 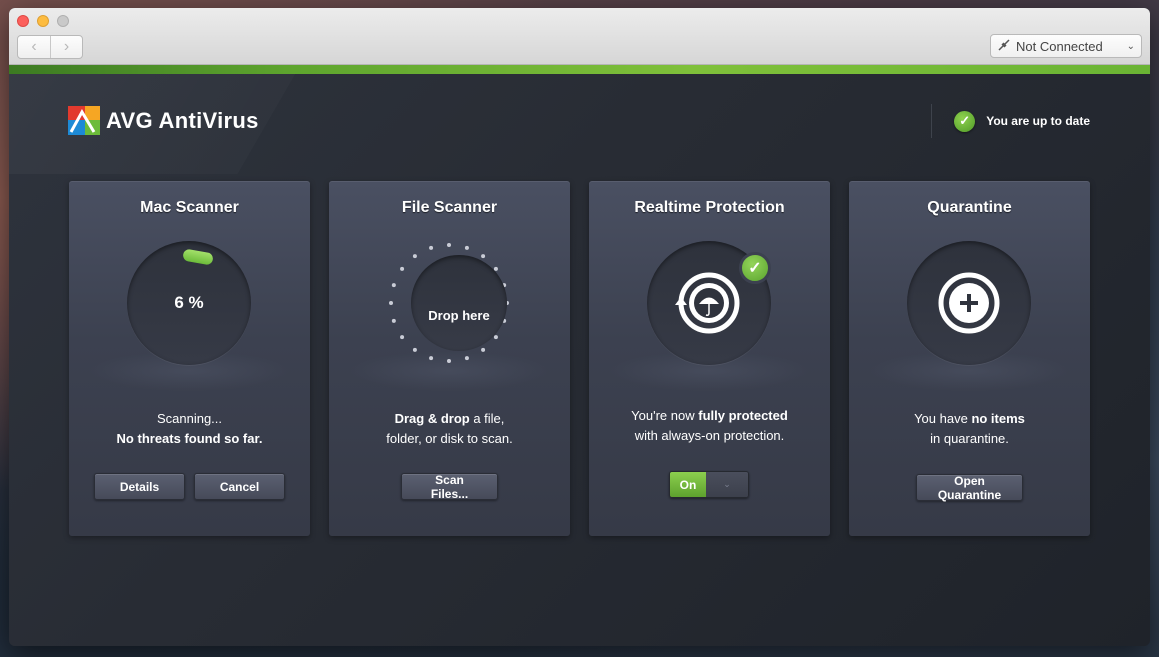 I want to click on nav-buttons: ‹ ›, so click(x=50, y=47).